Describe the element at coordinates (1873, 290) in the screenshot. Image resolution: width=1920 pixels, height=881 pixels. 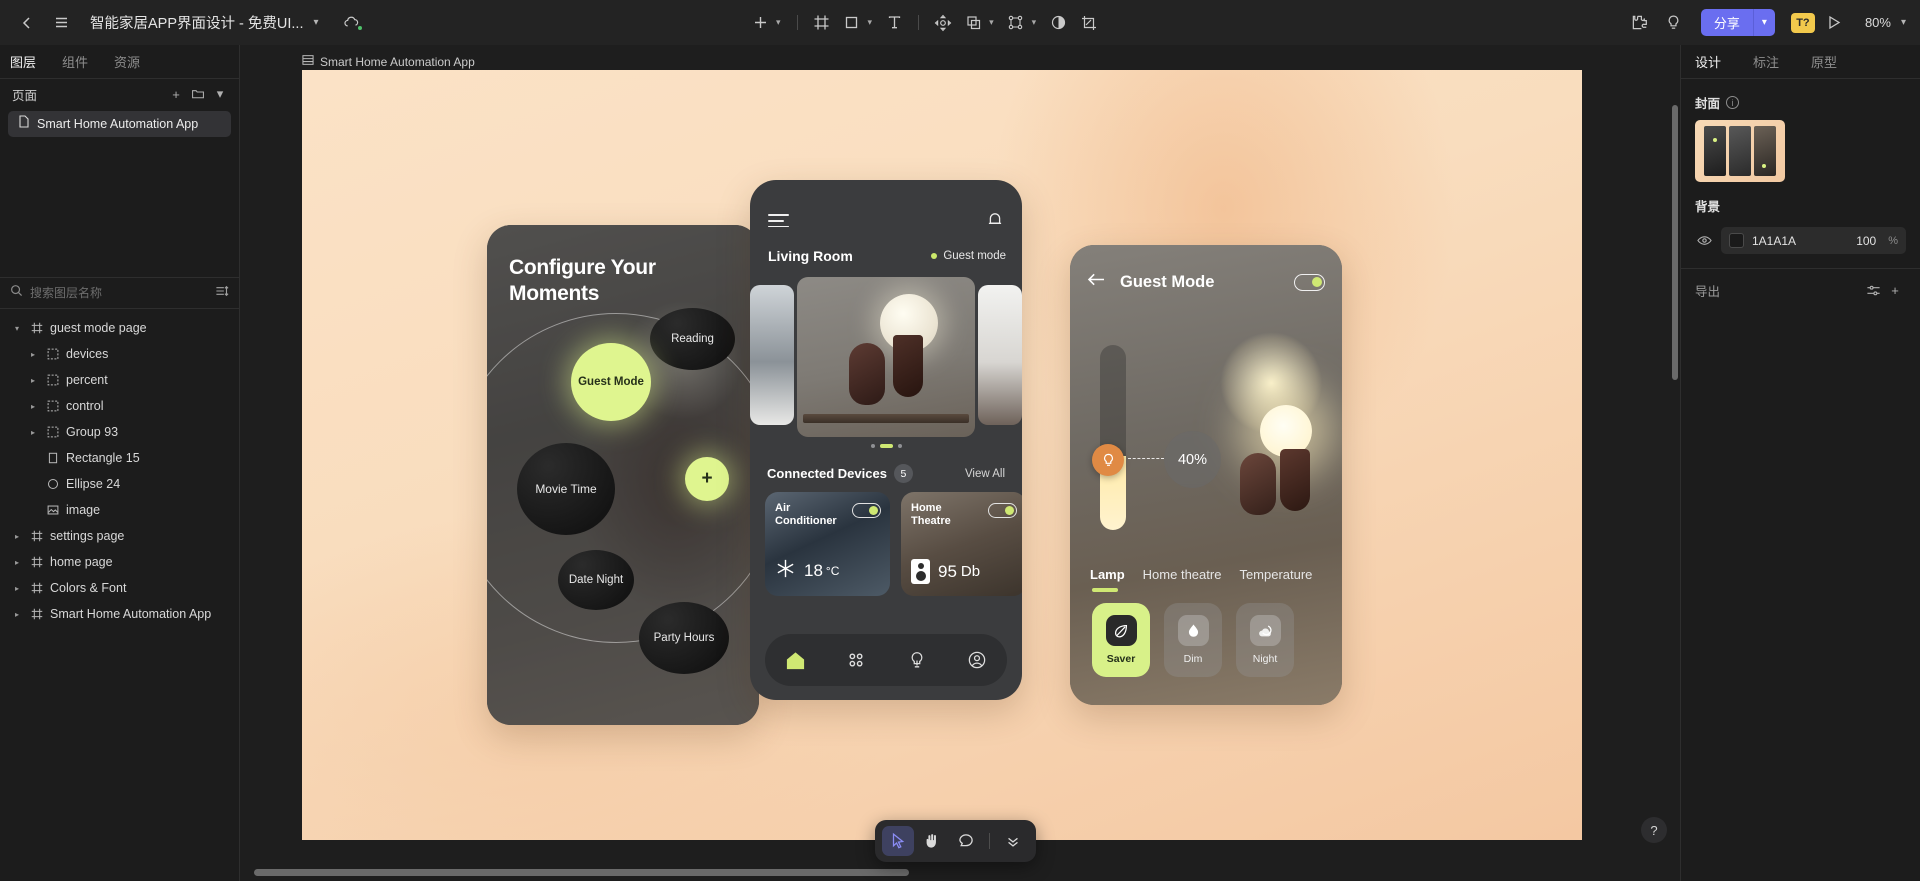
I see `sliders-icon` at that location.